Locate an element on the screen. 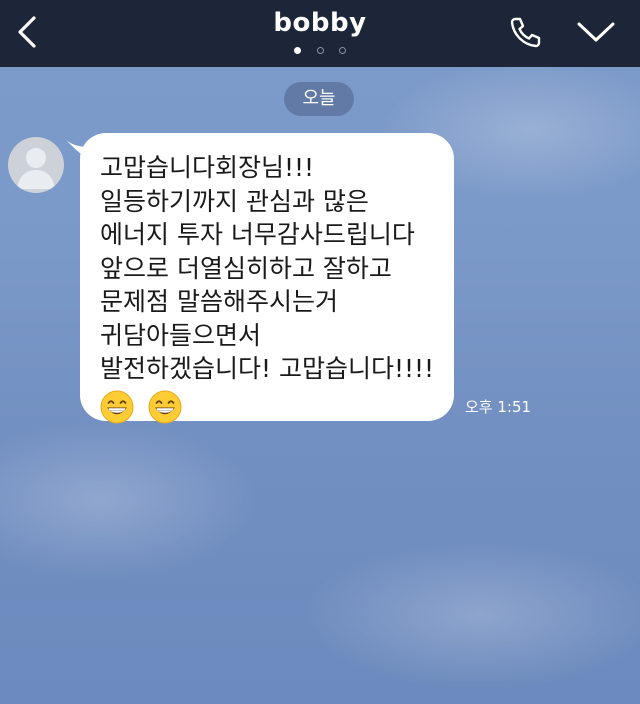  avatar is located at coordinates (36, 165).